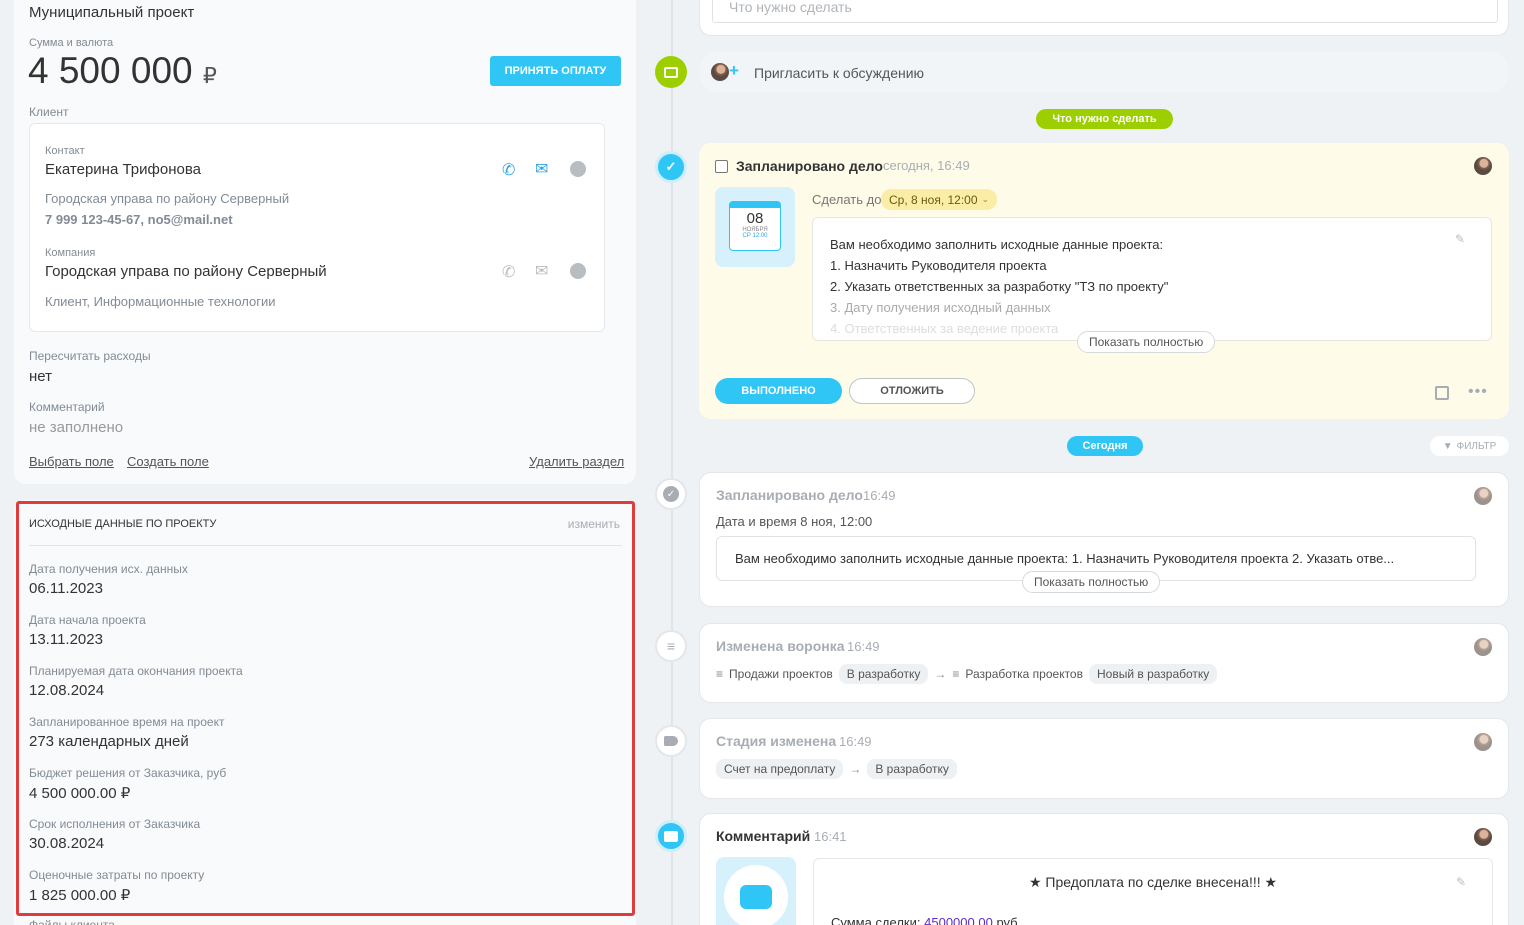 The image size is (1524, 925). Describe the element at coordinates (71, 43) in the screenshot. I see `amount-label: Сумма и валюта` at that location.